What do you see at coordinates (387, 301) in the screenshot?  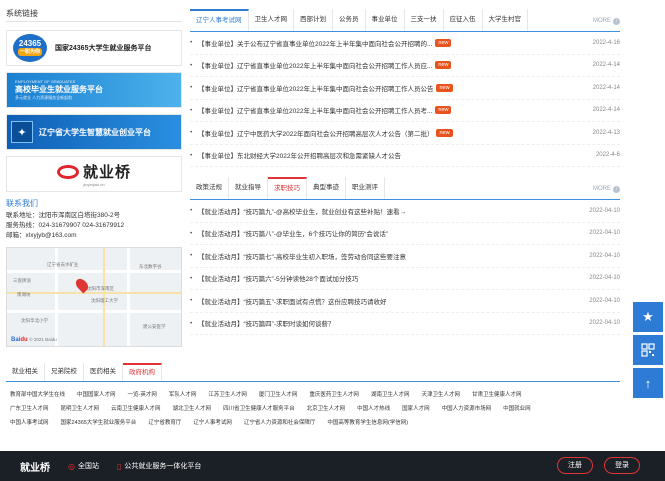 I see `article-title: 【就业活动月】“技巧篇五”-求职面试有点慌？这份应聘技巧请收好` at bounding box center [387, 301].